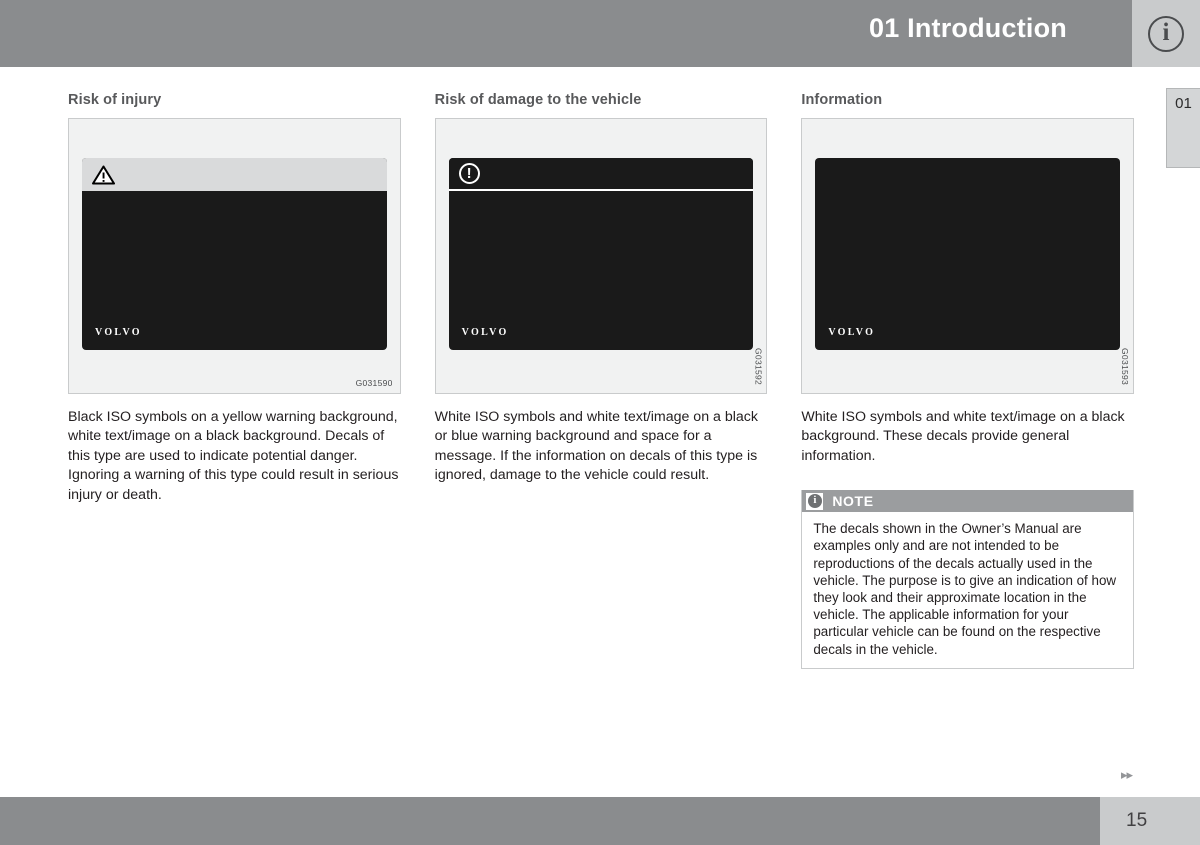 The height and width of the screenshot is (845, 1200). I want to click on page-number-box: 15, so click(1150, 821).